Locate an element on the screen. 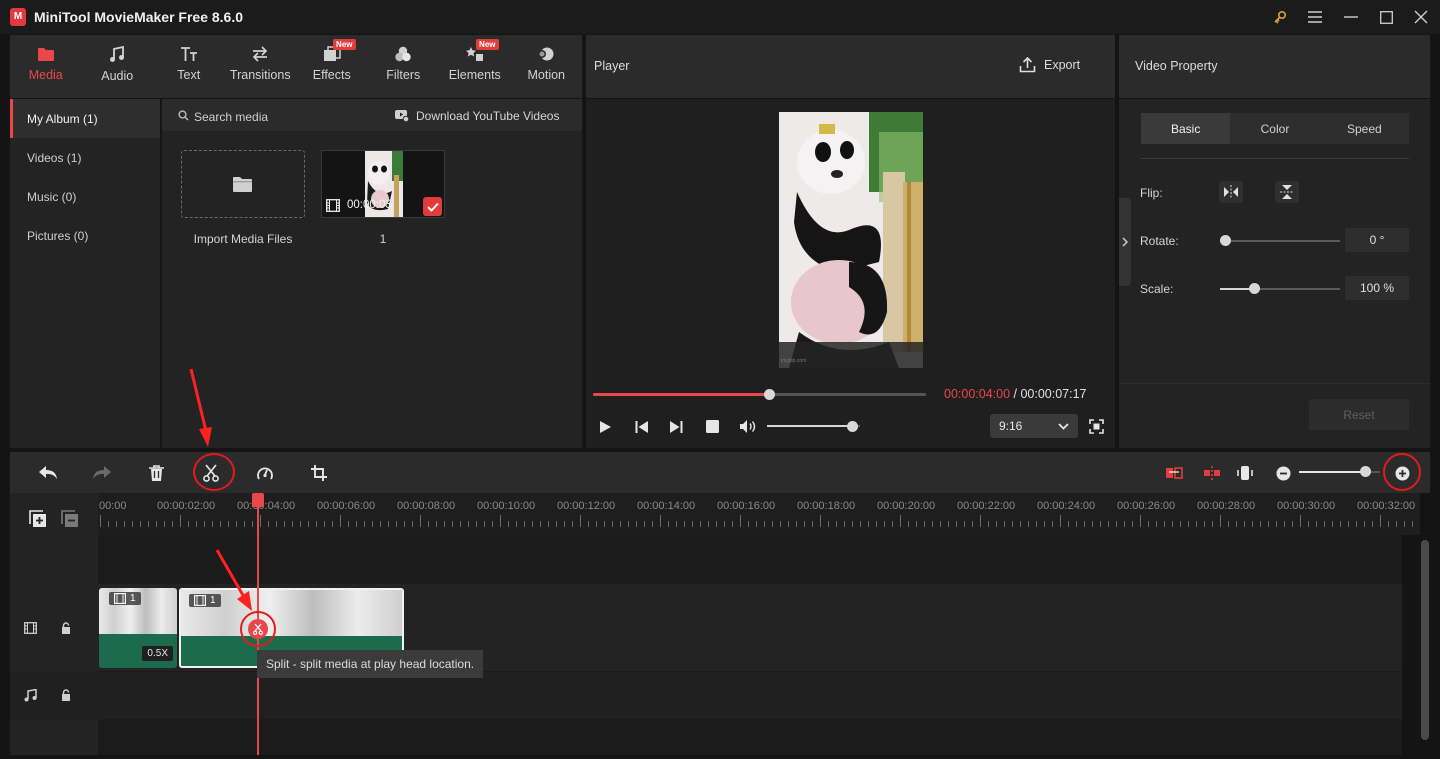  scale-value-field: 100 % is located at coordinates (1377, 288).